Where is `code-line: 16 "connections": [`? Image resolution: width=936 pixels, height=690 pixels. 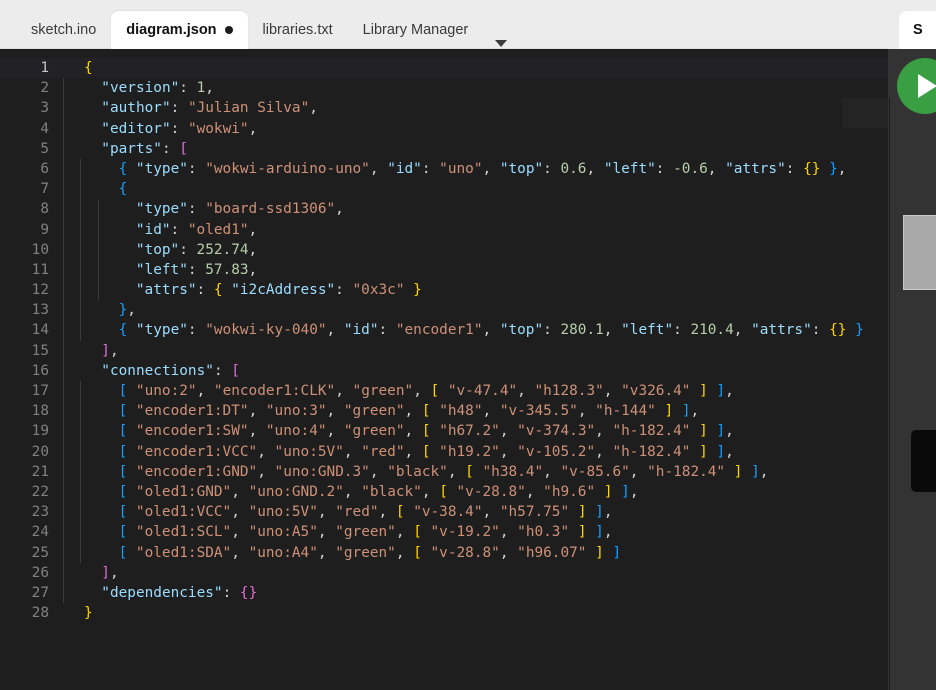 code-line: 16 "connections": [ is located at coordinates (444, 370).